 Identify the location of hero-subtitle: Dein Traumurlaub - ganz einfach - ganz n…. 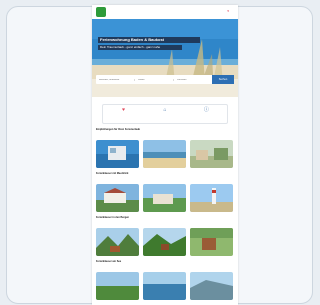
(140, 47).